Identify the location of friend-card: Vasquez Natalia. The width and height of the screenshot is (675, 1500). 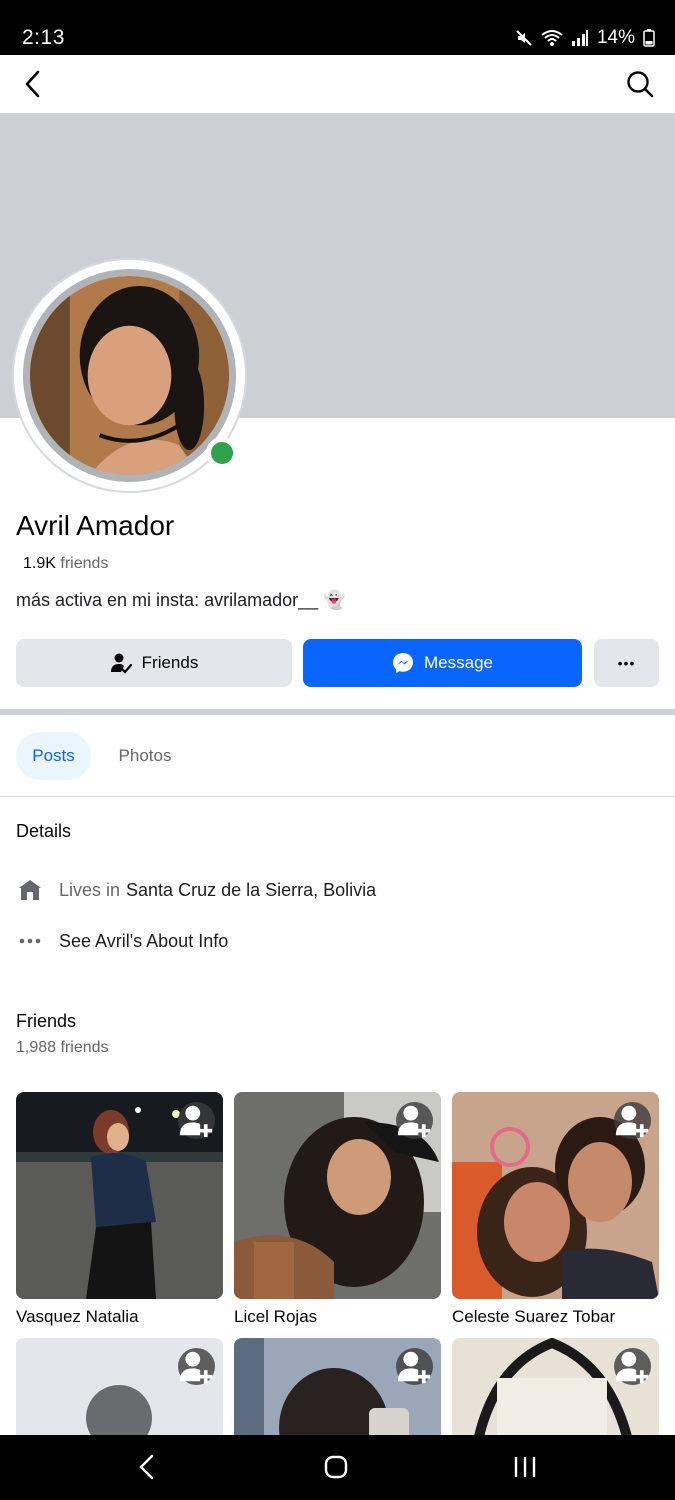
(119, 1209).